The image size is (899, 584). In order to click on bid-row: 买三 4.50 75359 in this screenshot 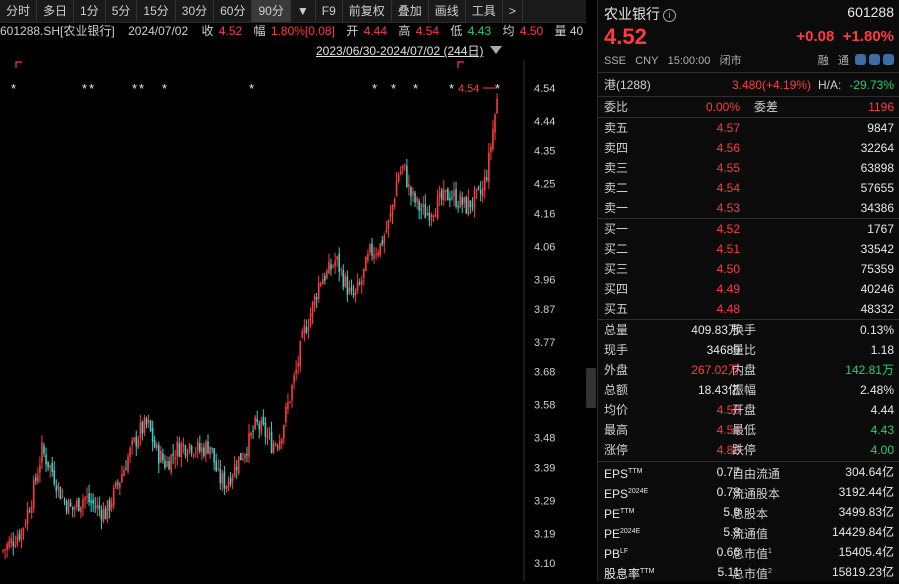, I will do `click(749, 269)`.